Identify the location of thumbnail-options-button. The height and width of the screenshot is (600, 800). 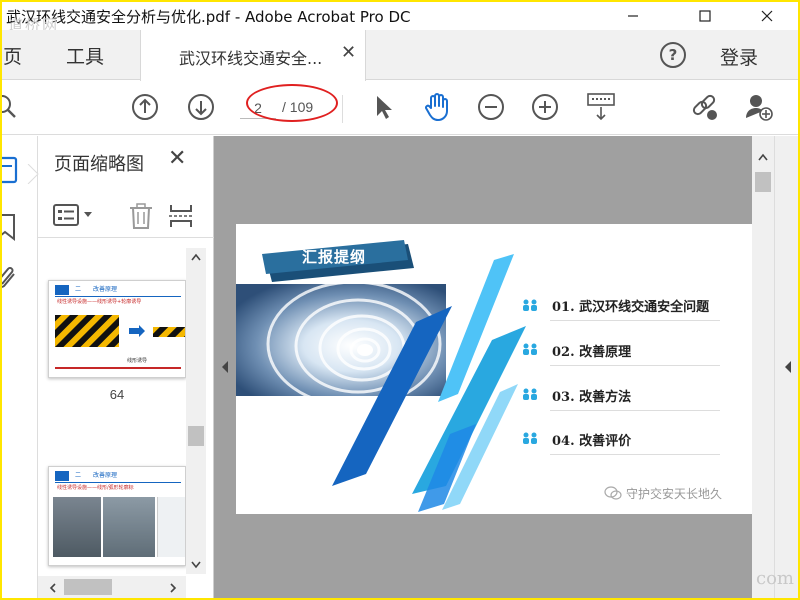
(74, 217).